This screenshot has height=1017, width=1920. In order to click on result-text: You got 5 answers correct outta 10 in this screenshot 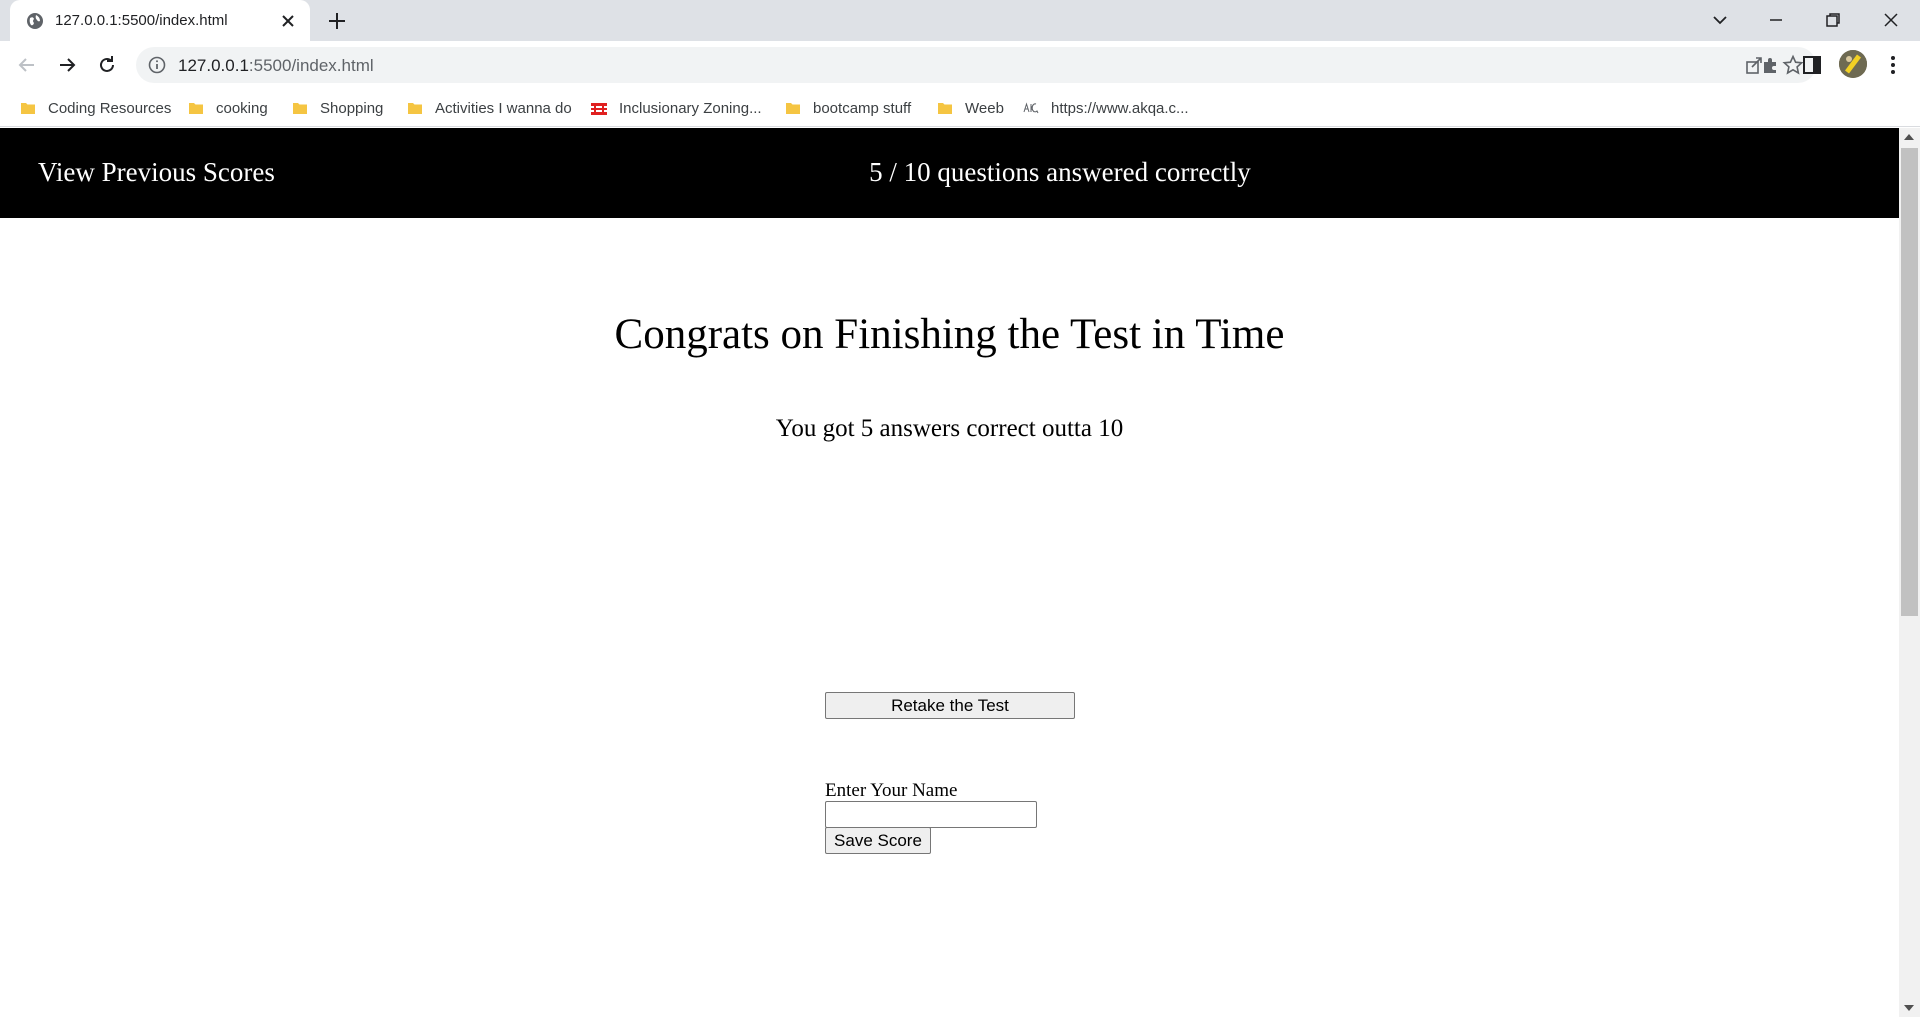, I will do `click(949, 428)`.